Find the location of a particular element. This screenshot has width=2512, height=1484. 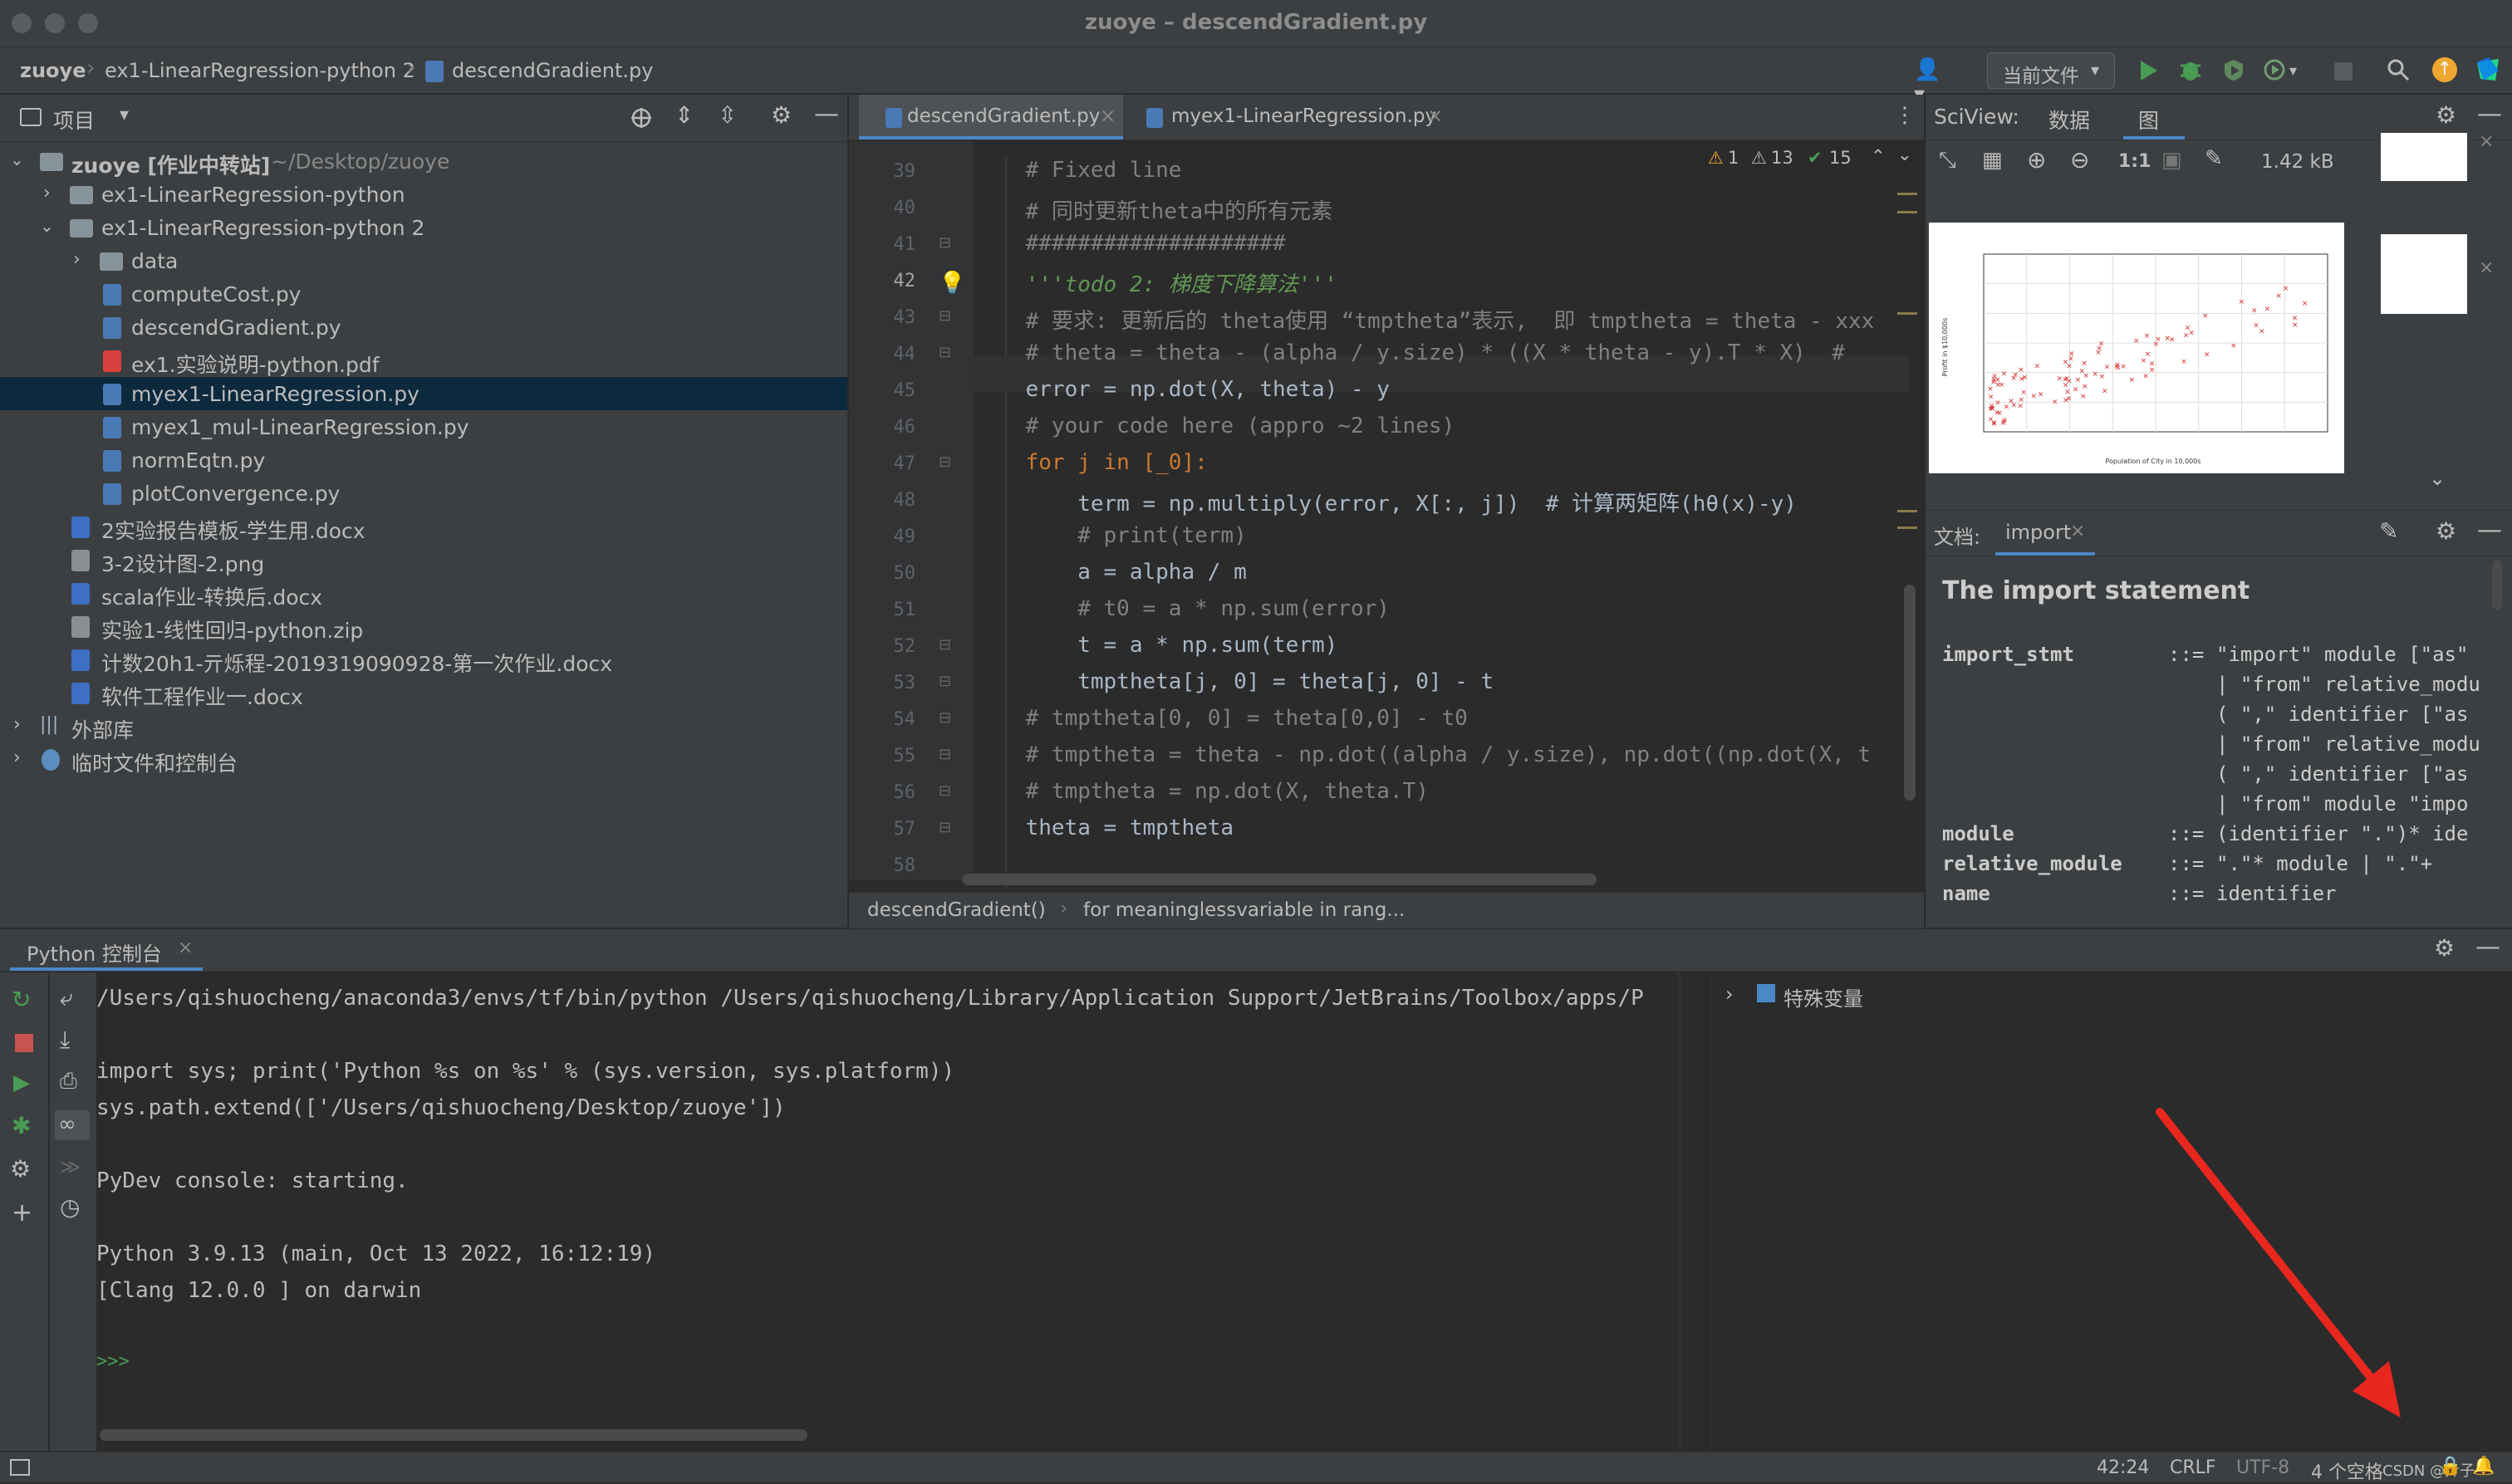

grid-icon: ▦ is located at coordinates (1992, 160).